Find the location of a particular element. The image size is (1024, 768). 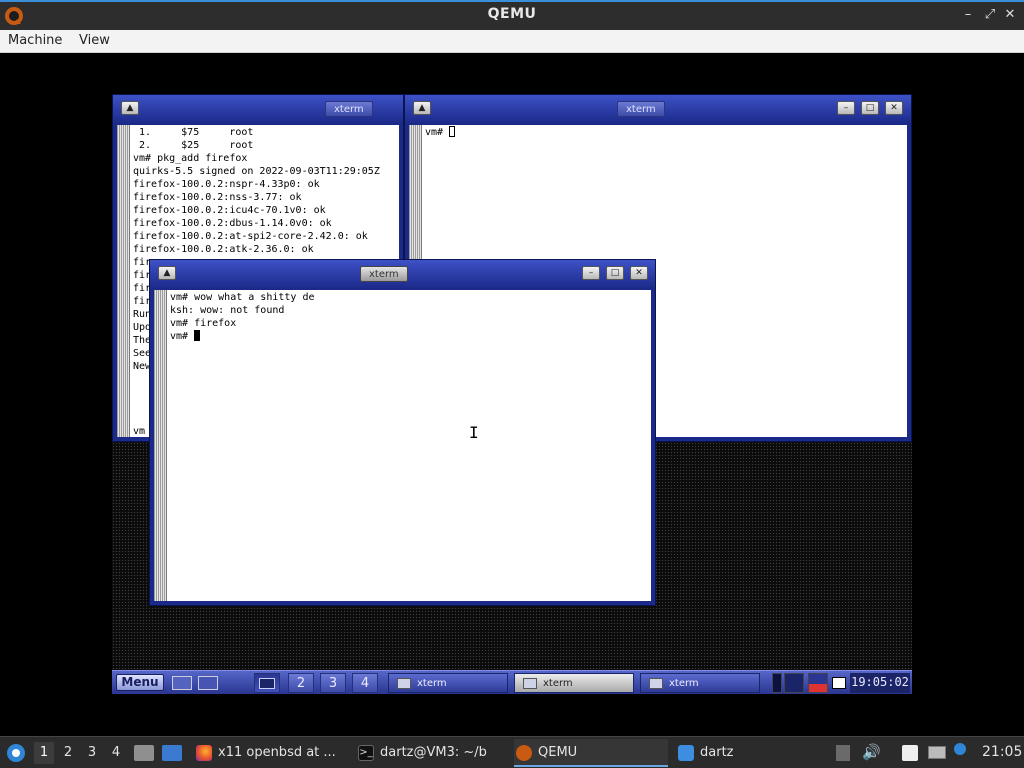

keyboard-icon is located at coordinates (937, 752).